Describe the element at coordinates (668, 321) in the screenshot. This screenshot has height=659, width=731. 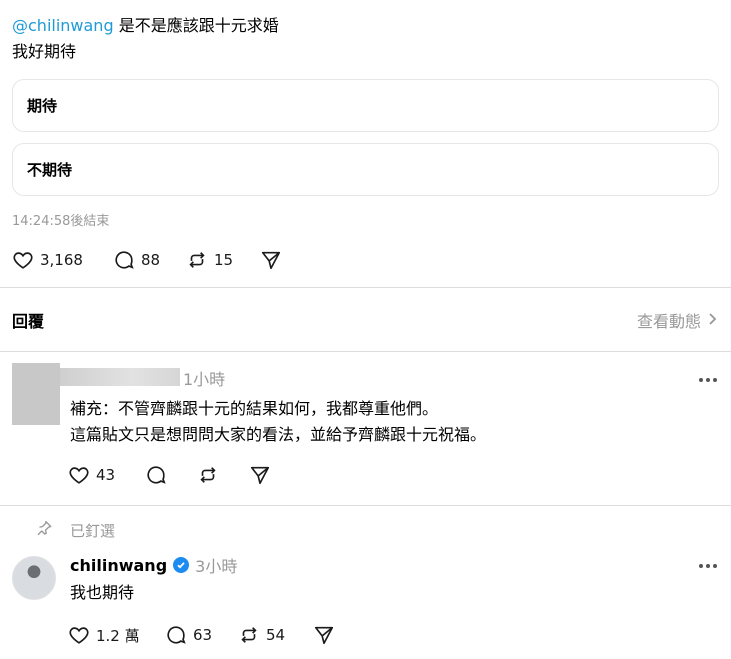
I see `view-activity-label: 查看動態` at that location.